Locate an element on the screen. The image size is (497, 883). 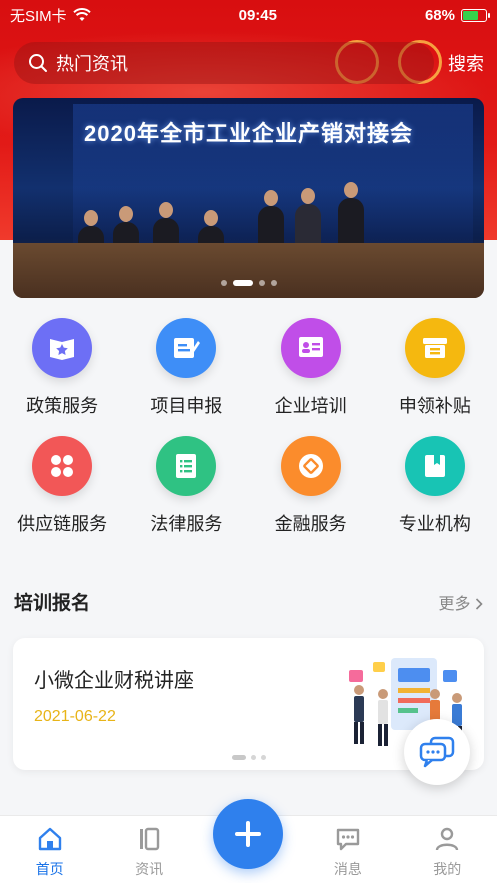
carrier-text: 无SIM卡 is located at coordinates (38, 16).